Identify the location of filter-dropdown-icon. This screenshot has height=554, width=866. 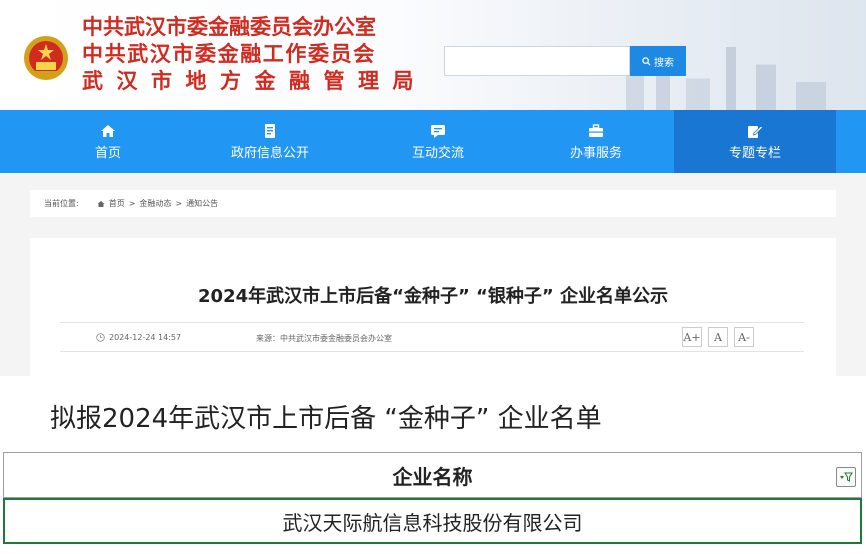
(846, 477).